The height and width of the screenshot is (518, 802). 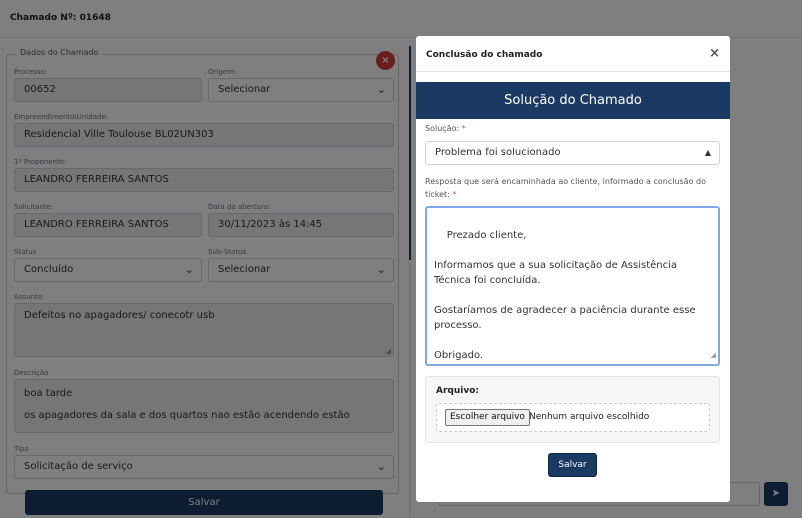 What do you see at coordinates (572, 153) in the screenshot?
I see `solucao-select: Problema foi solucionado ▲︎` at bounding box center [572, 153].